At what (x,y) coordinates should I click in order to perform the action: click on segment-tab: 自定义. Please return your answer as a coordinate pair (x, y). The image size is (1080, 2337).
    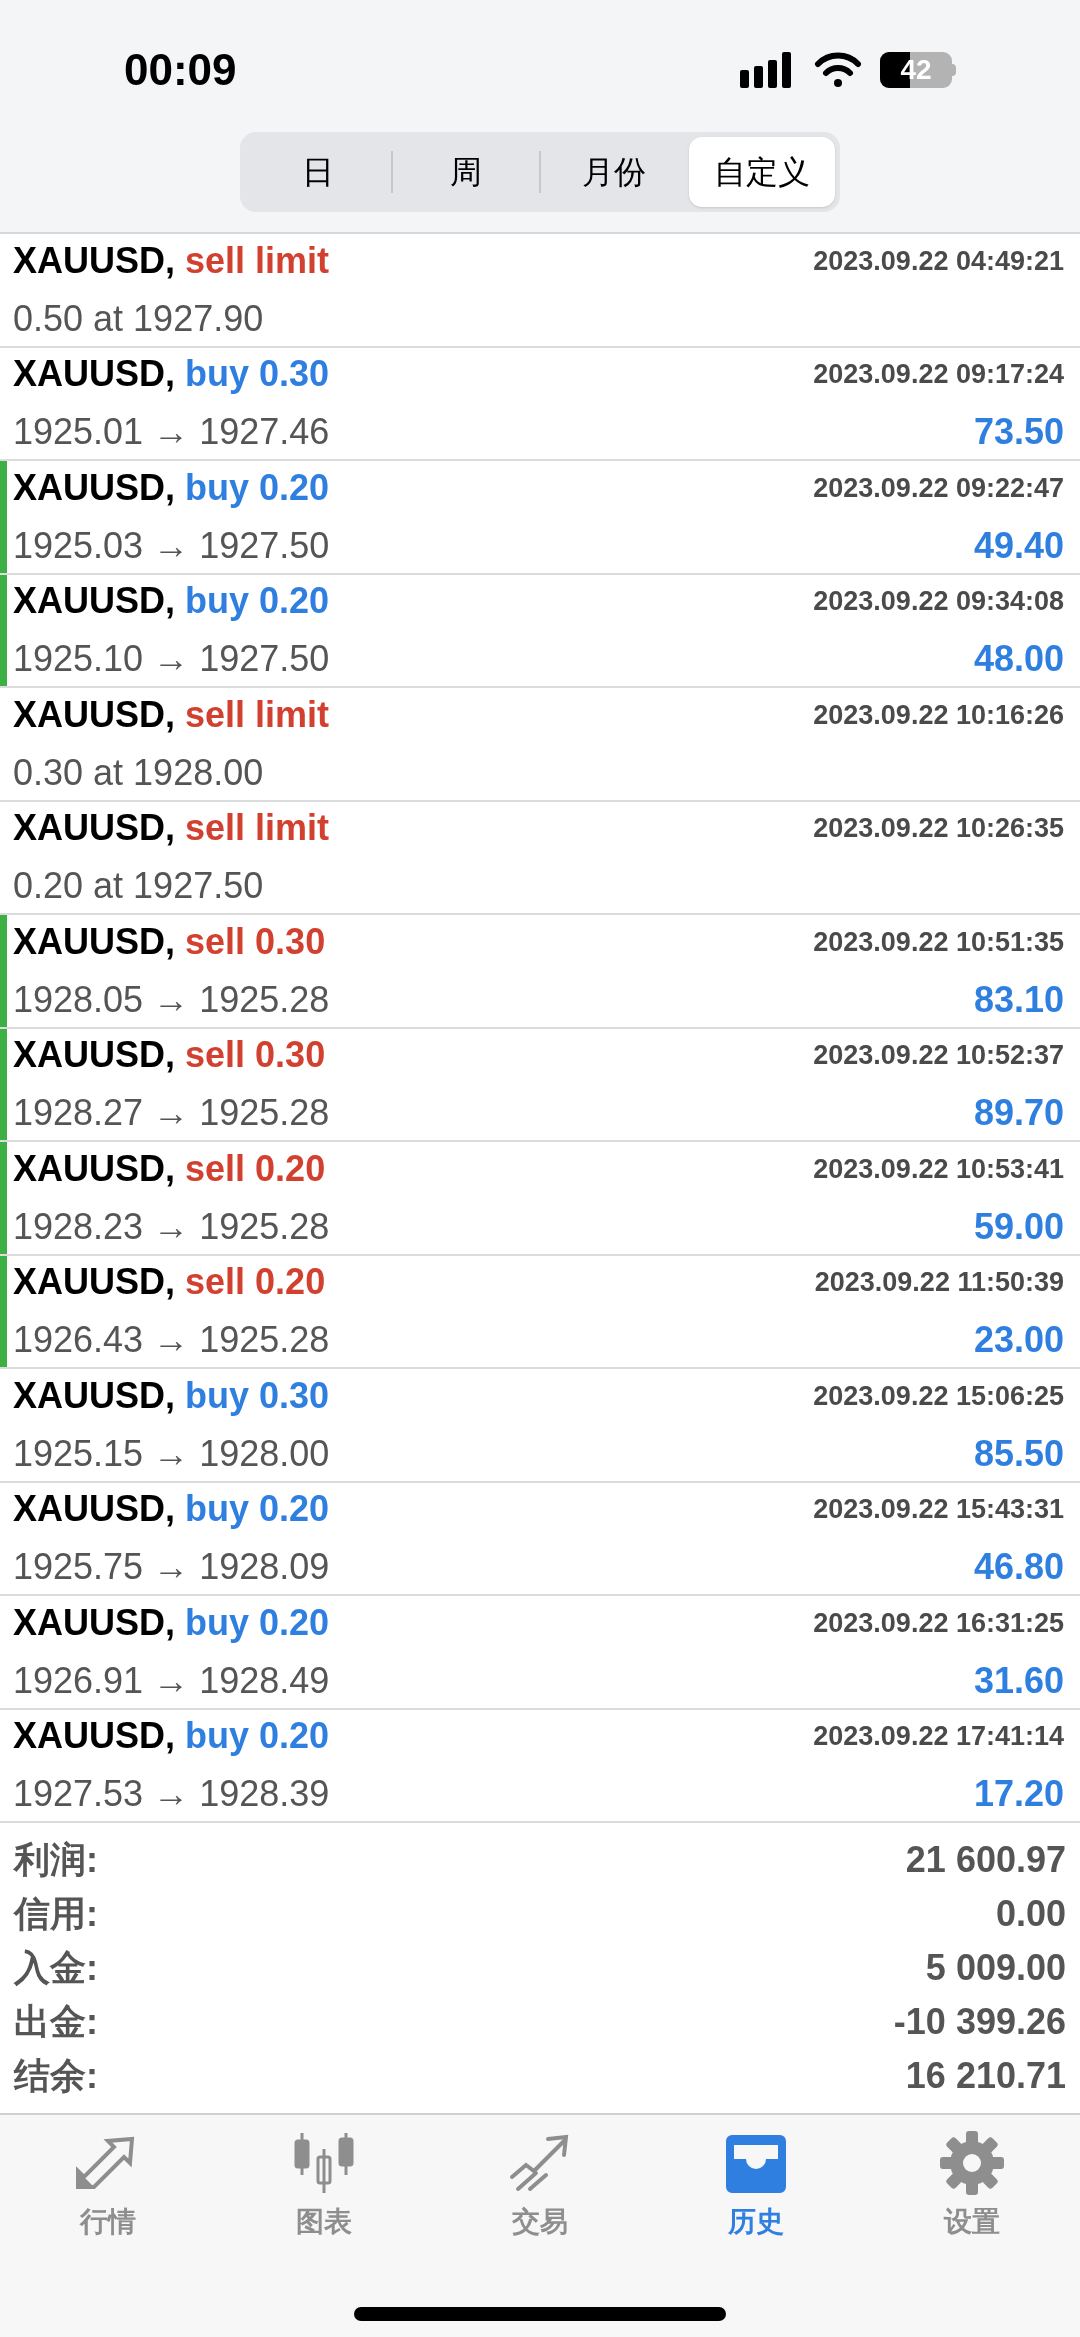
    Looking at the image, I should click on (762, 172).